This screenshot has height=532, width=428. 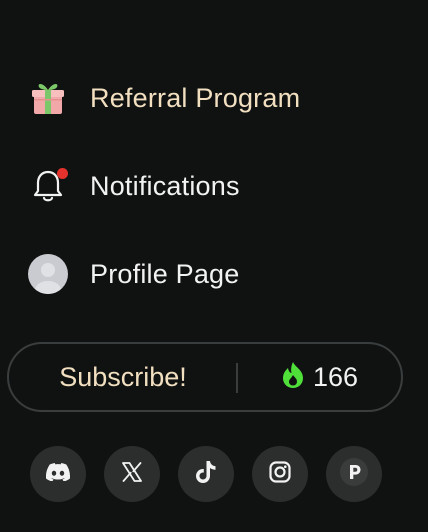 What do you see at coordinates (48, 186) in the screenshot?
I see `bell-icon` at bounding box center [48, 186].